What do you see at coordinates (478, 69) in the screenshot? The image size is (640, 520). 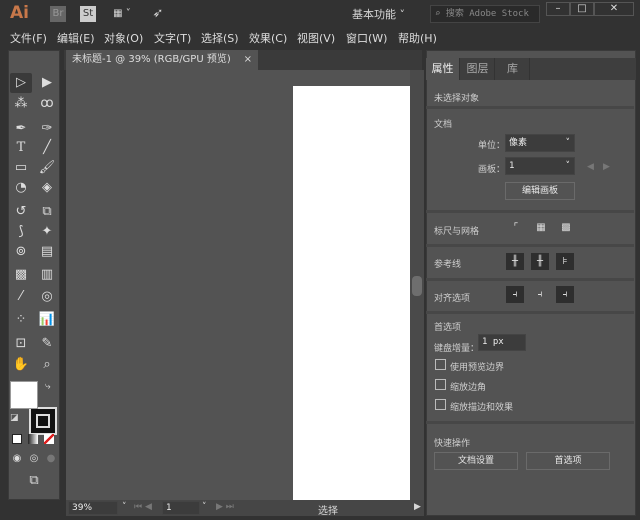 I see `tab-layers: 图层` at bounding box center [478, 69].